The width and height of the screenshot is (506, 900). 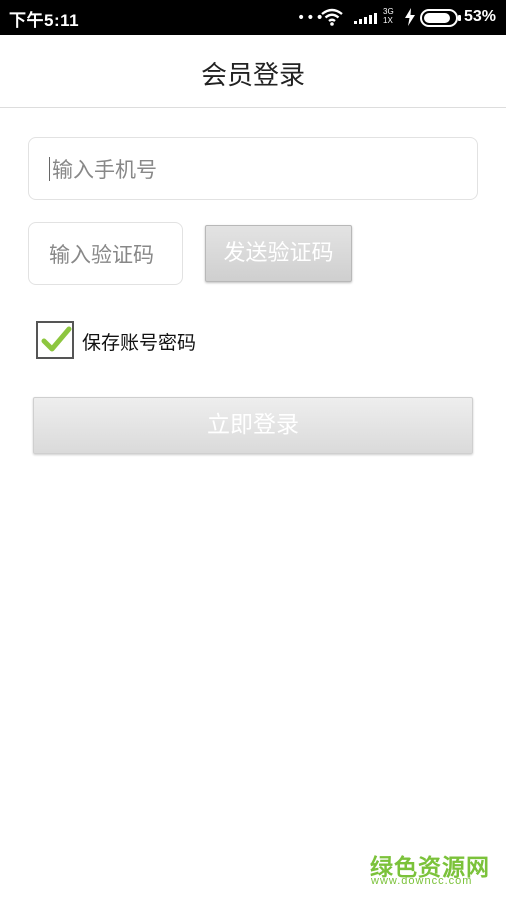 I want to click on verification-code-input: 输入验证码, so click(x=105, y=253).